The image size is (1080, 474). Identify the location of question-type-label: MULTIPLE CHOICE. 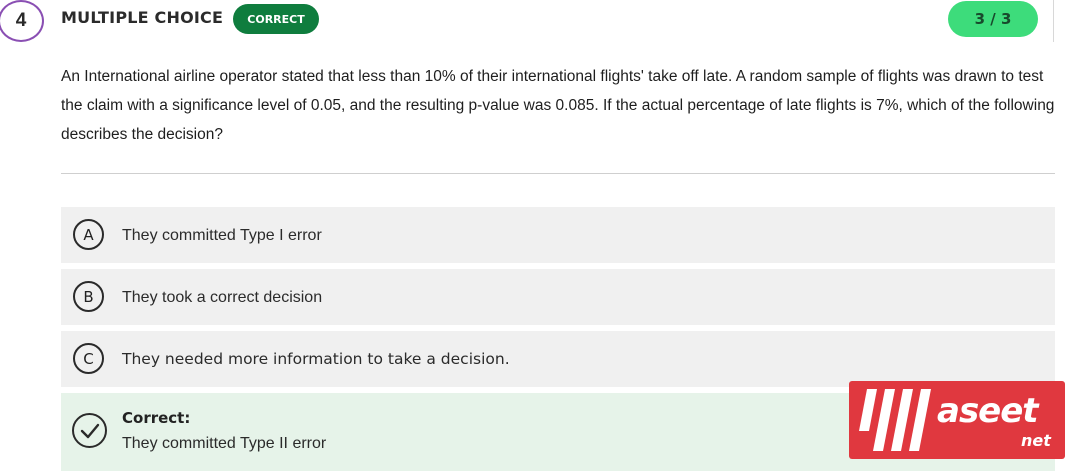
(142, 17).